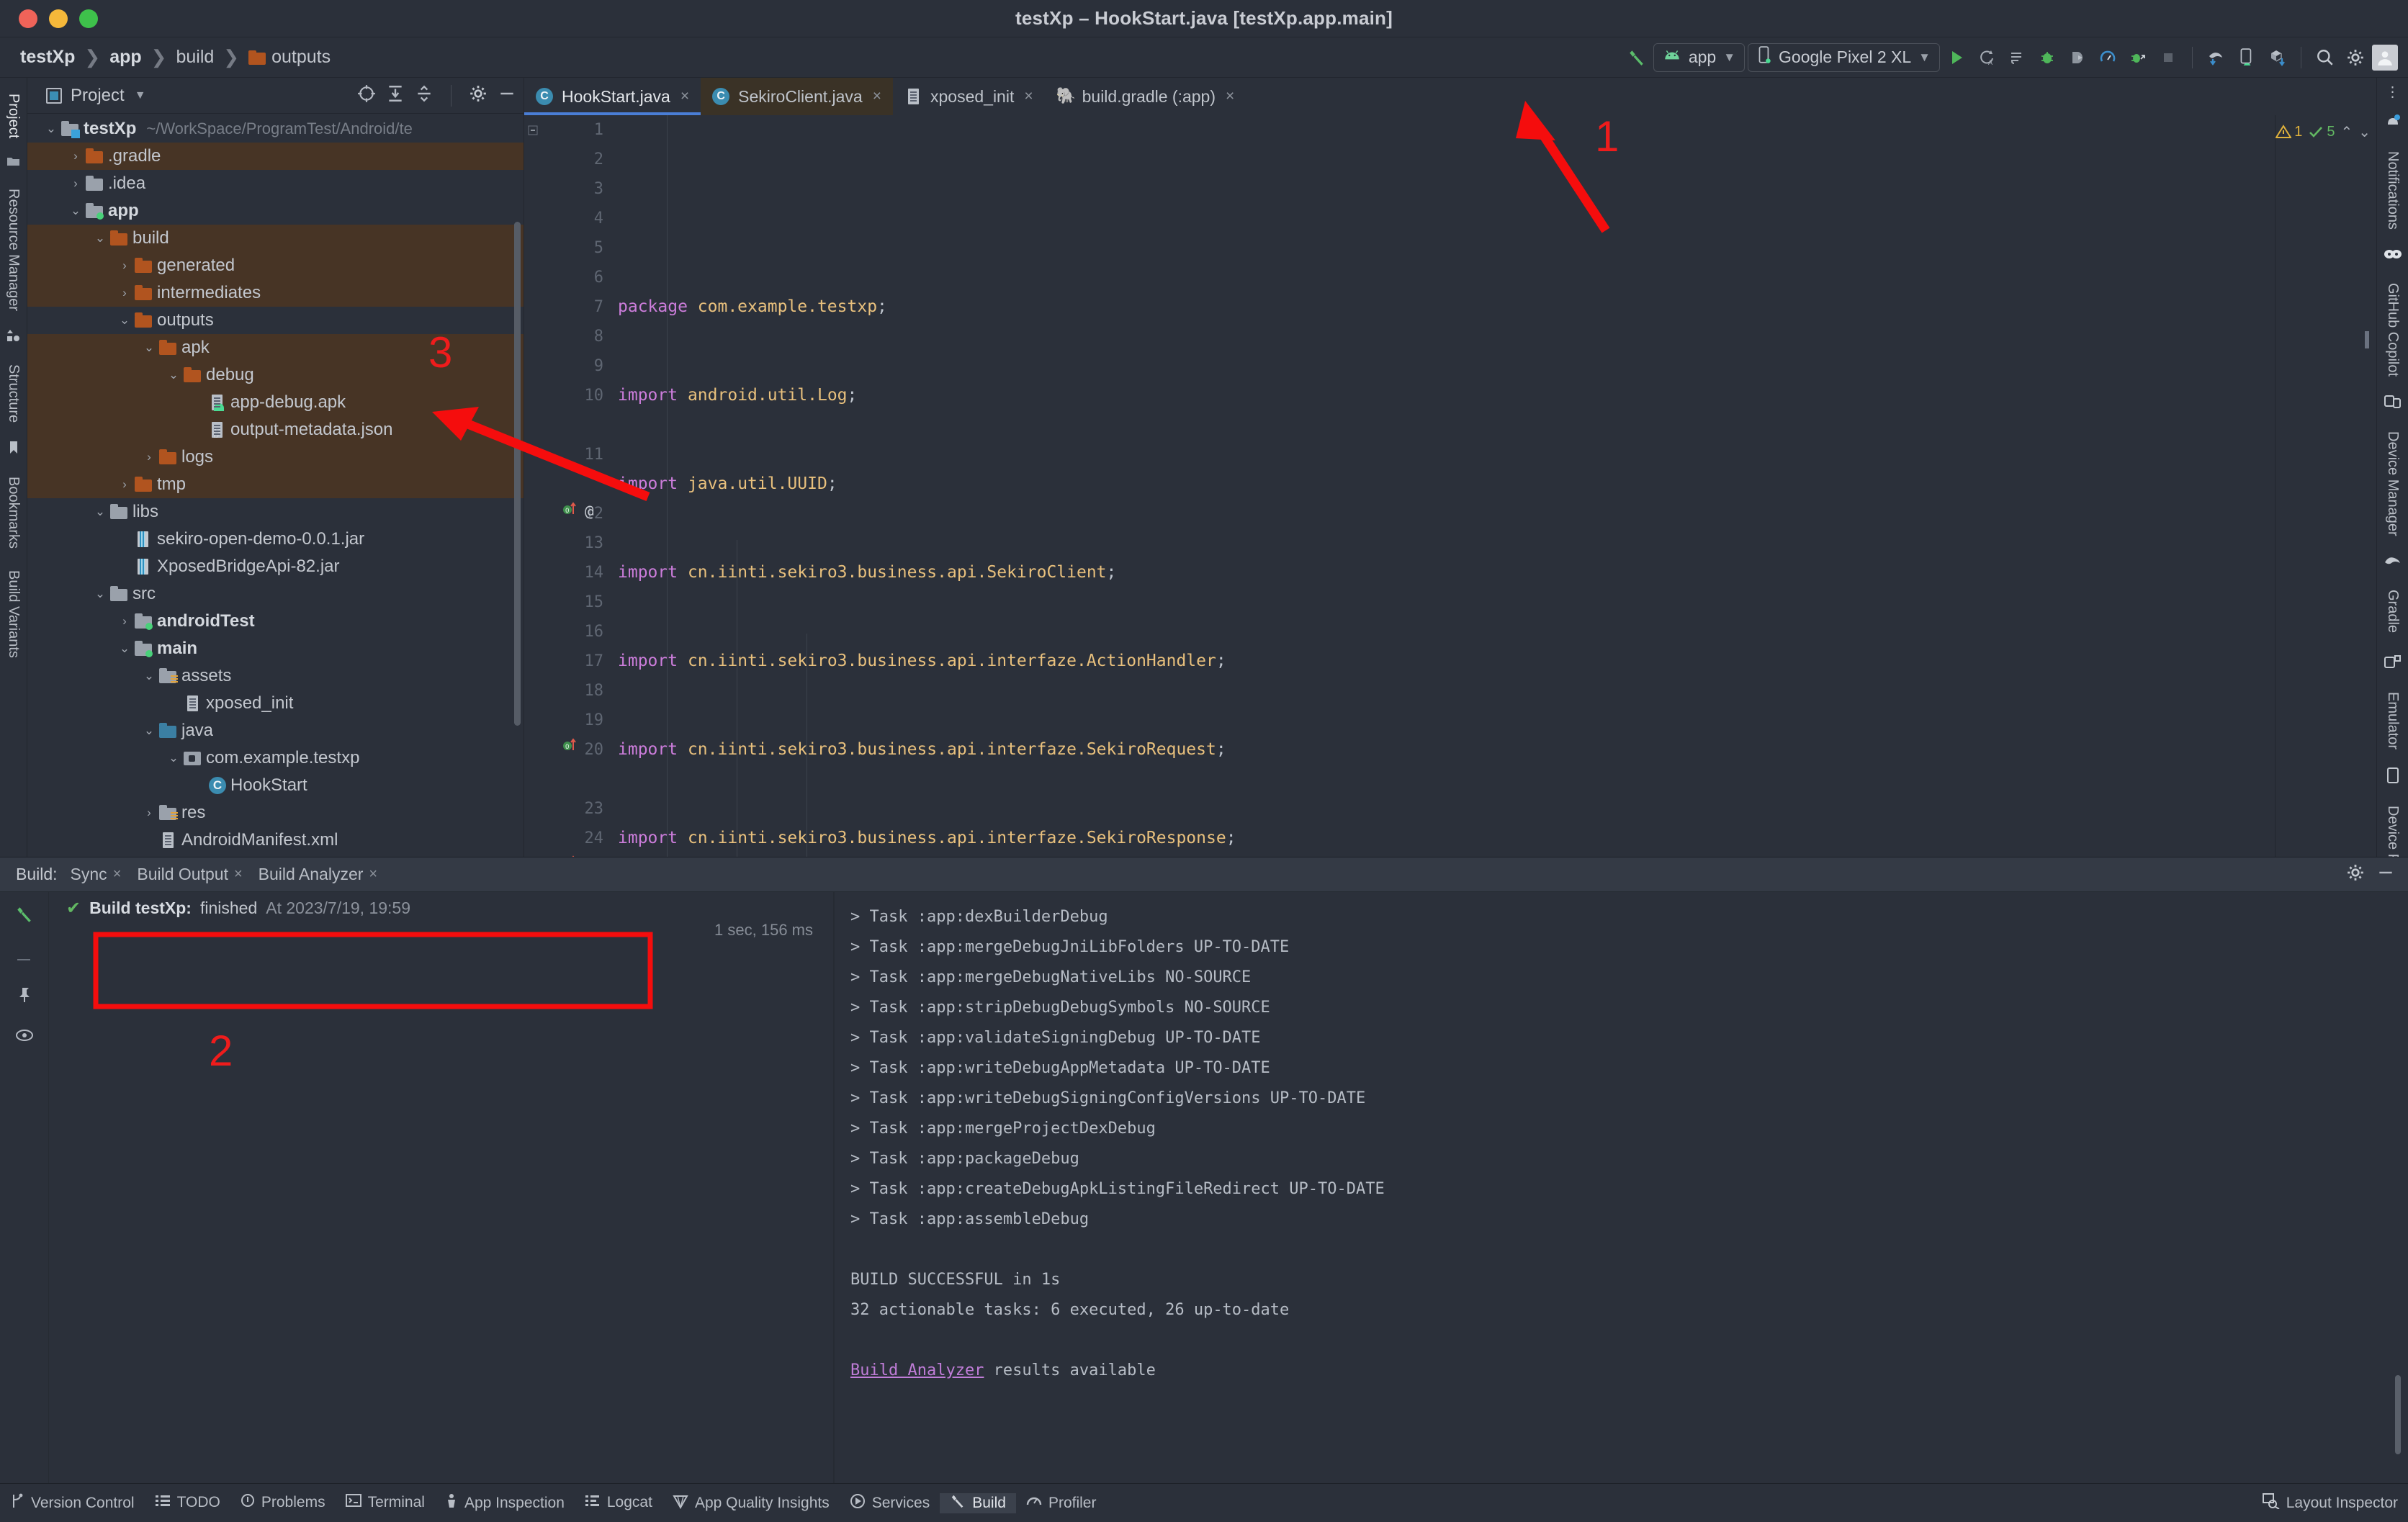  Describe the element at coordinates (25, 957) in the screenshot. I see `stop-icon` at that location.